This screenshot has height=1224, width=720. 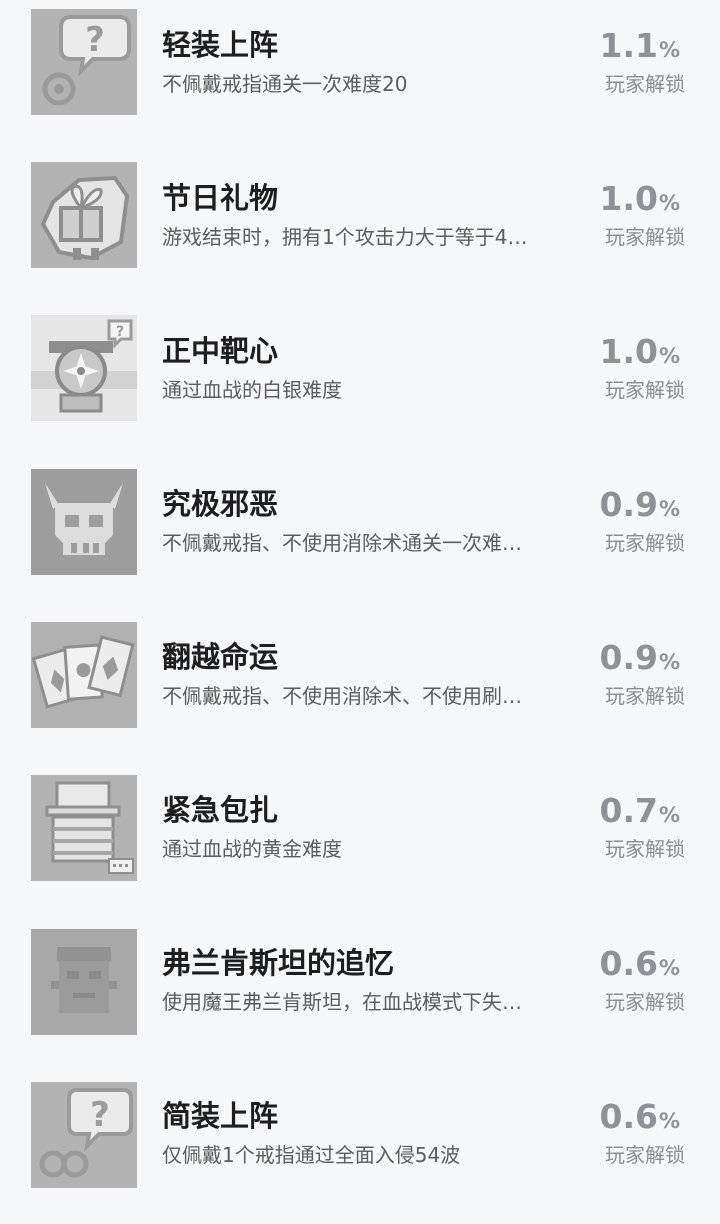 What do you see at coordinates (84, 368) in the screenshot?
I see `bullseye-character-icon: ?` at bounding box center [84, 368].